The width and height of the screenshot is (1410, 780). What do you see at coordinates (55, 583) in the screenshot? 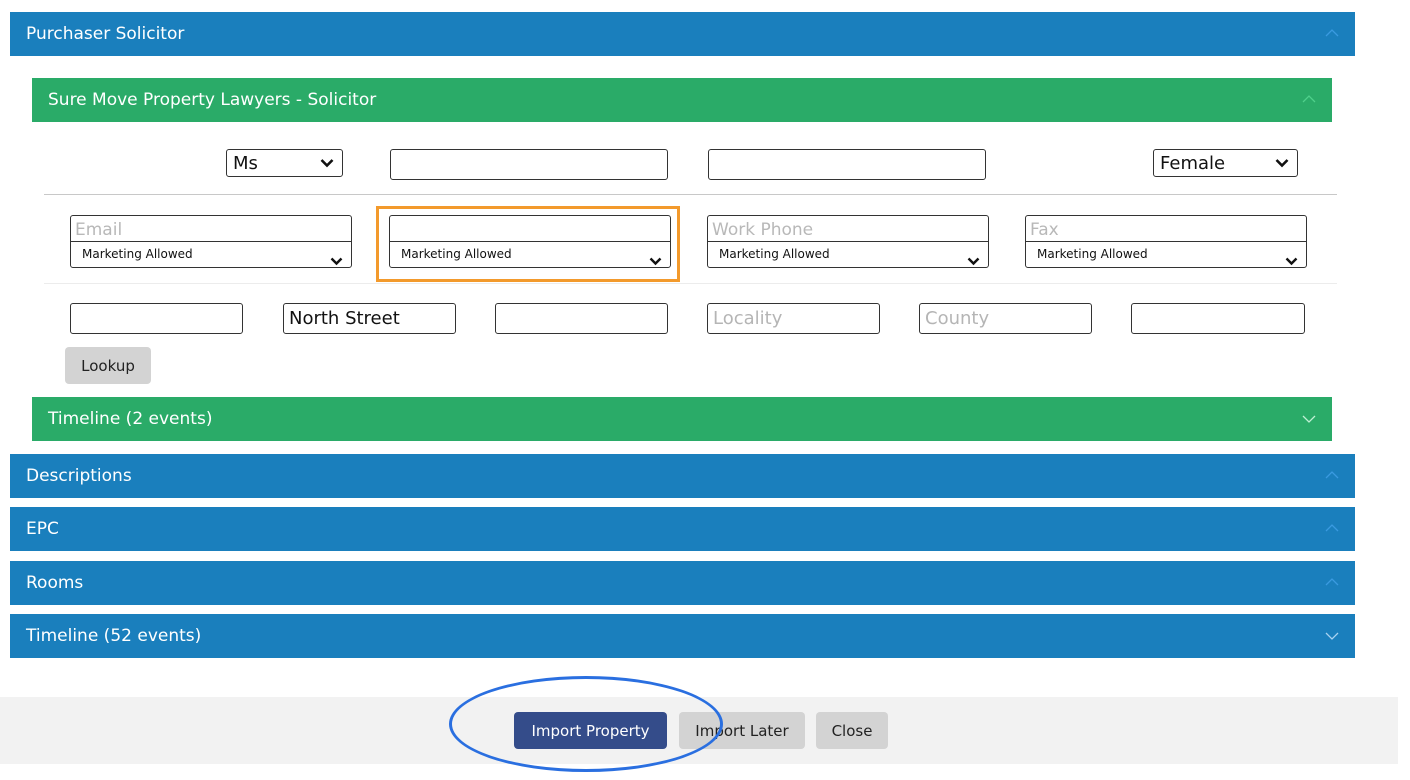
I see `section-title: Rooms` at bounding box center [55, 583].